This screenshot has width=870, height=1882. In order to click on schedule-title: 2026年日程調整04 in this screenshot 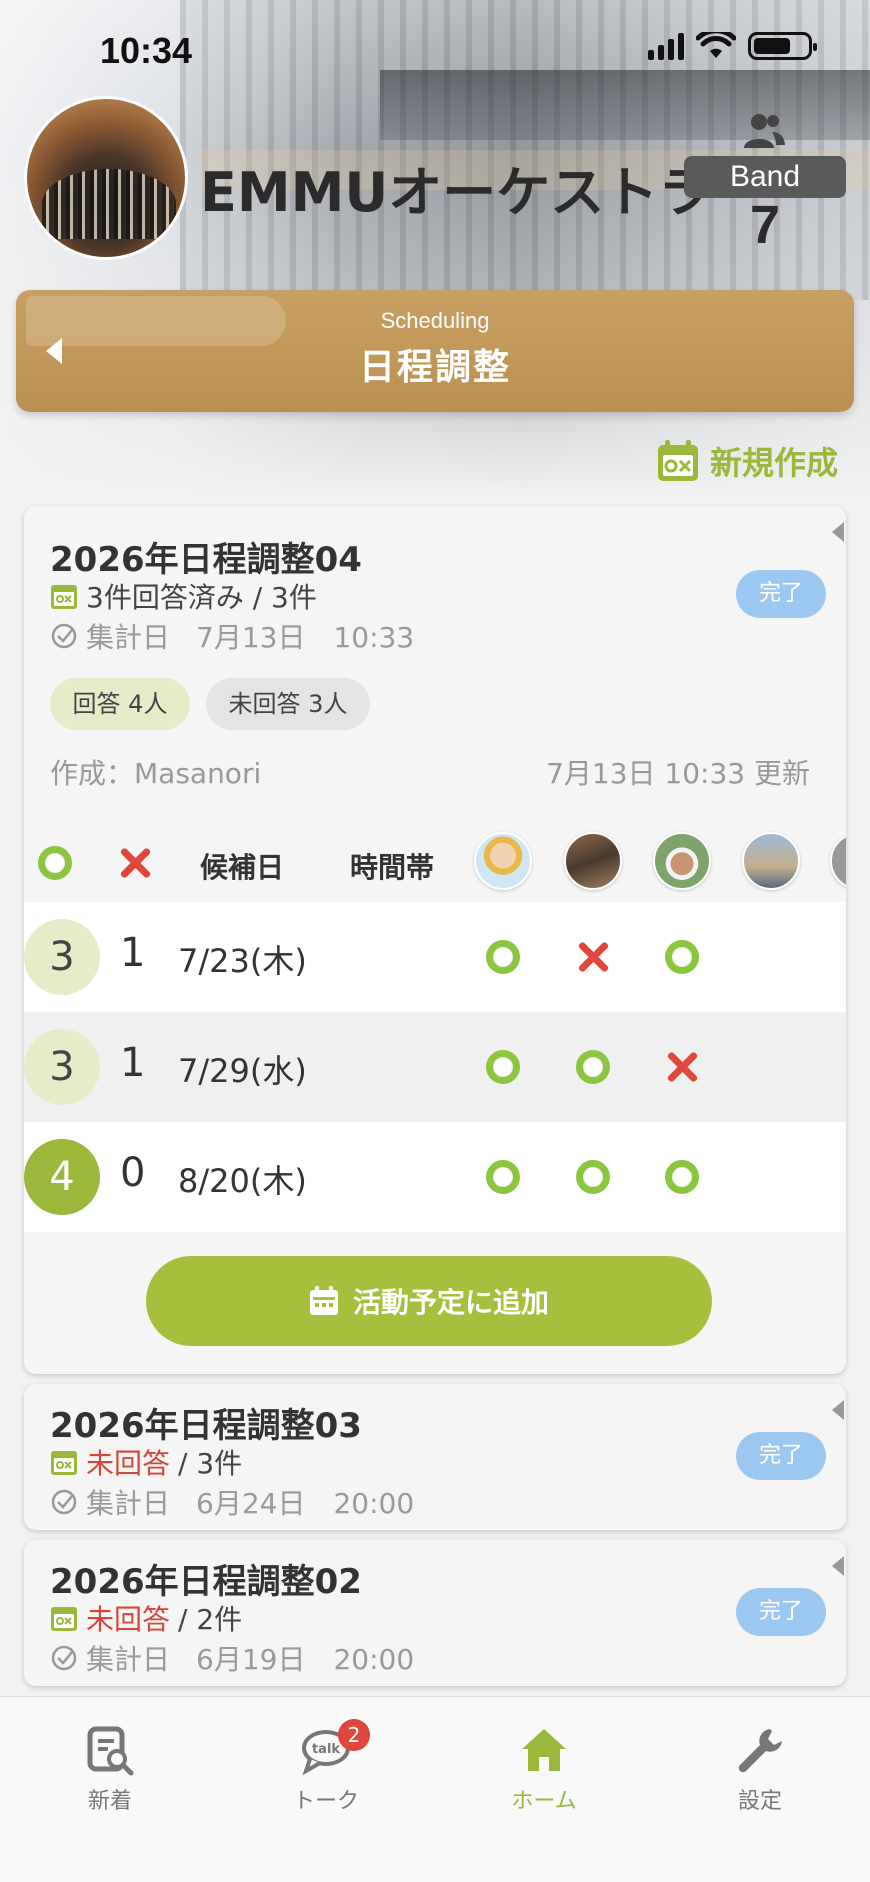, I will do `click(206, 560)`.